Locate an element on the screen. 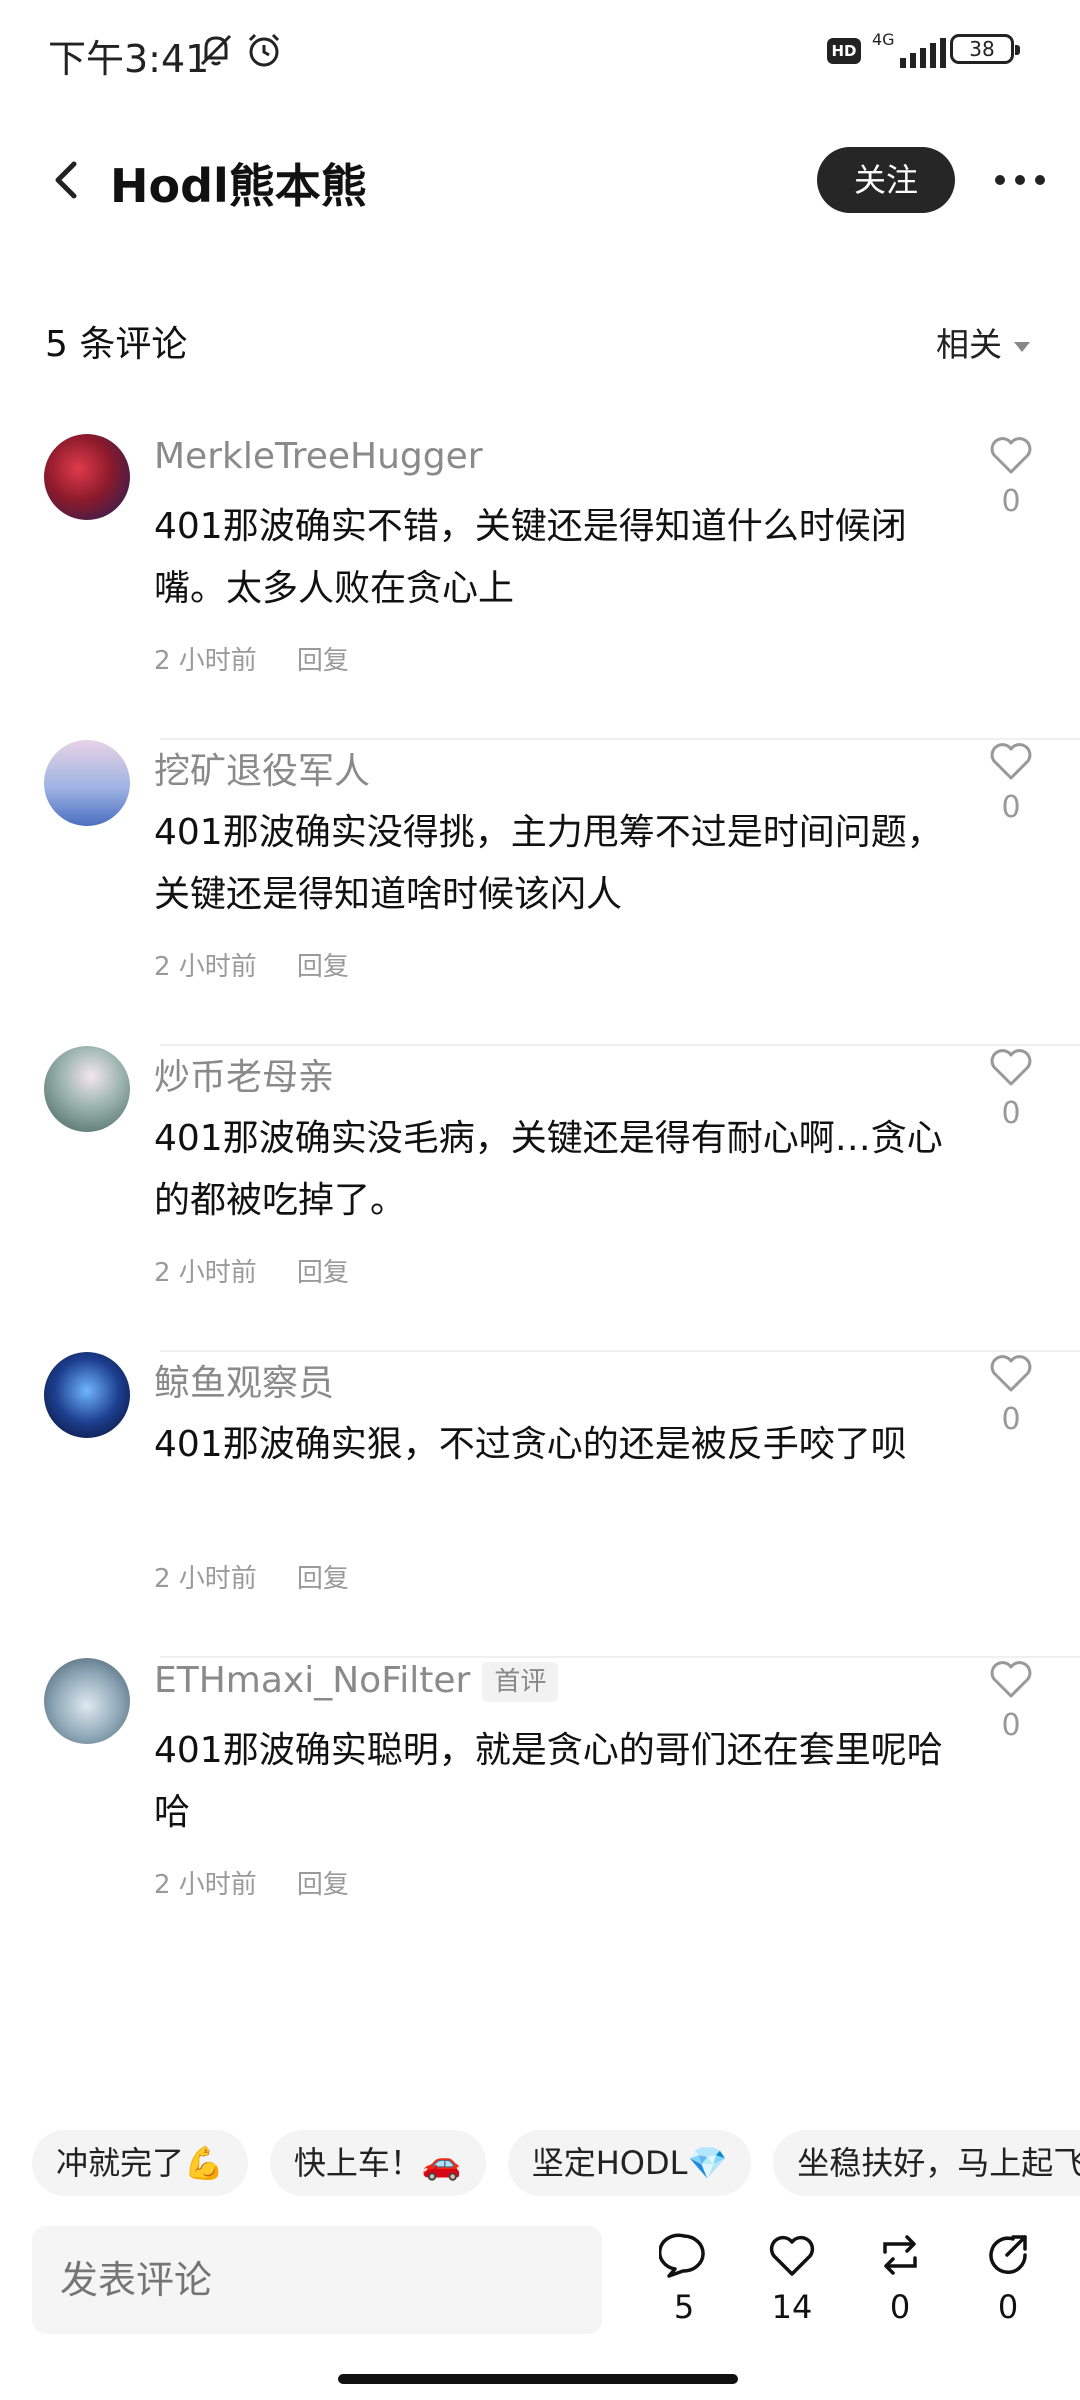  repost-icon is located at coordinates (900, 2255).